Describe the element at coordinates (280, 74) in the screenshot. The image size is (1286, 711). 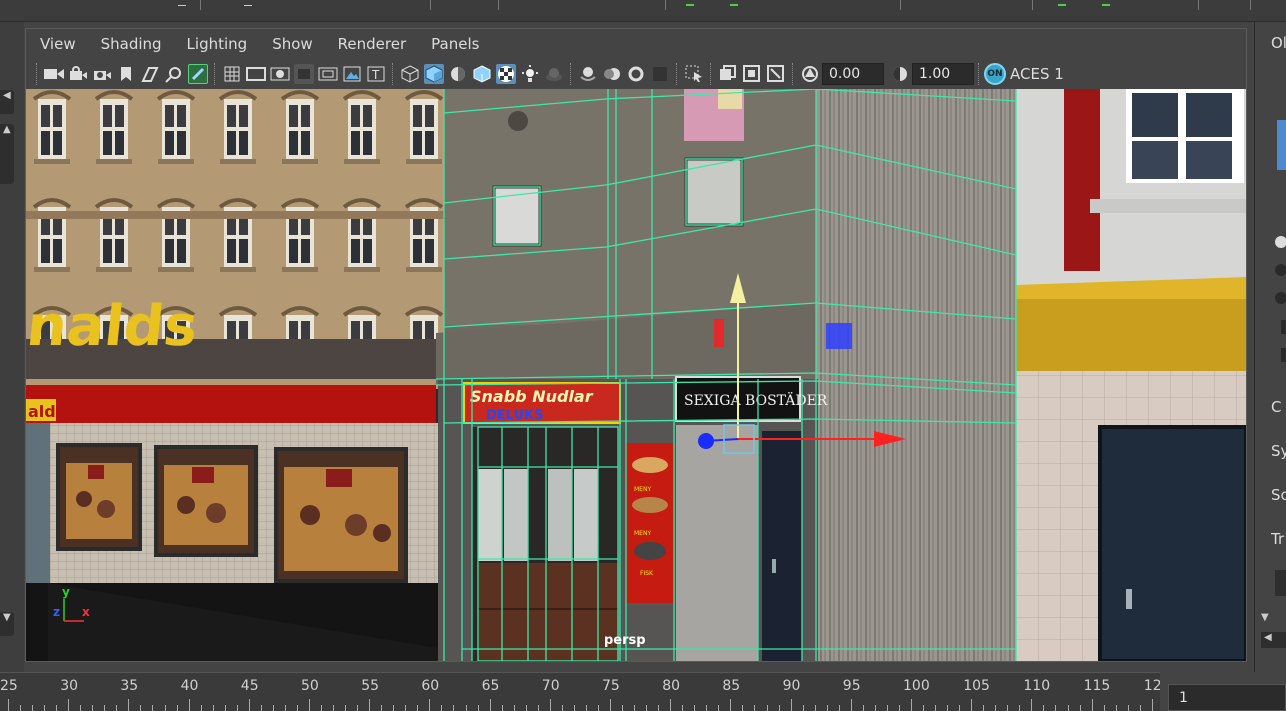
I see `resolution-gate-icon` at that location.